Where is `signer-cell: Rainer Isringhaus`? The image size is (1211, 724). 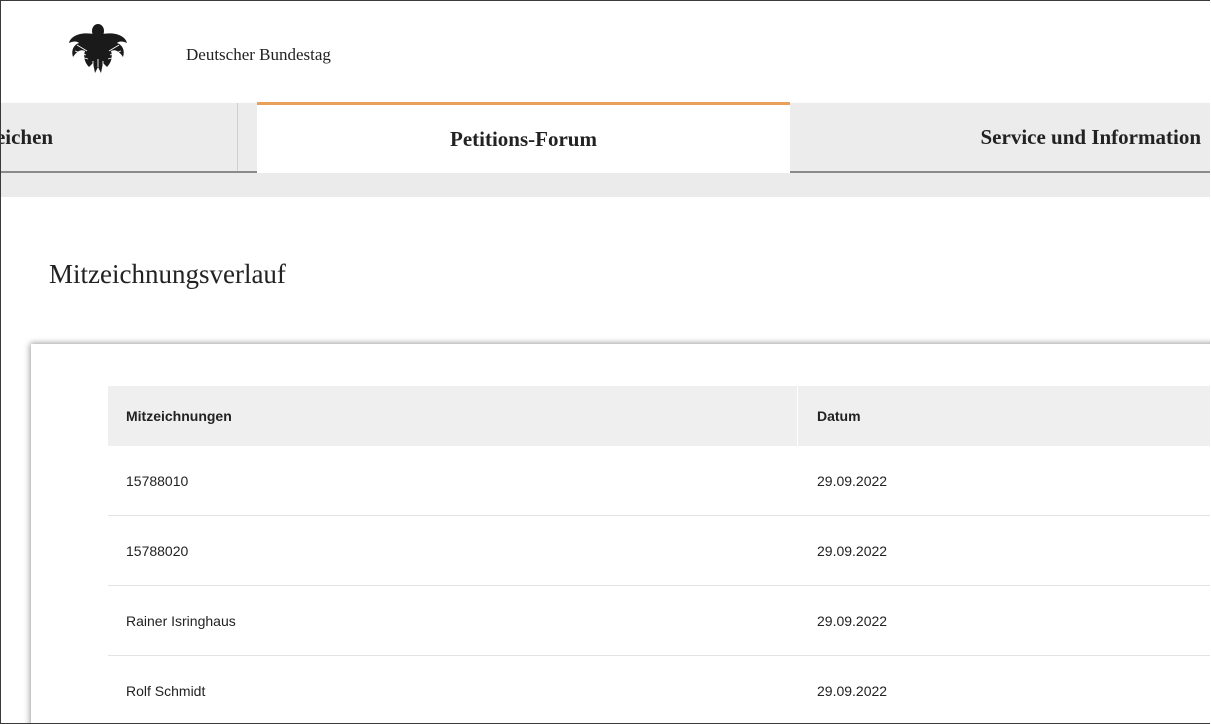
signer-cell: Rainer Isringhaus is located at coordinates (181, 620).